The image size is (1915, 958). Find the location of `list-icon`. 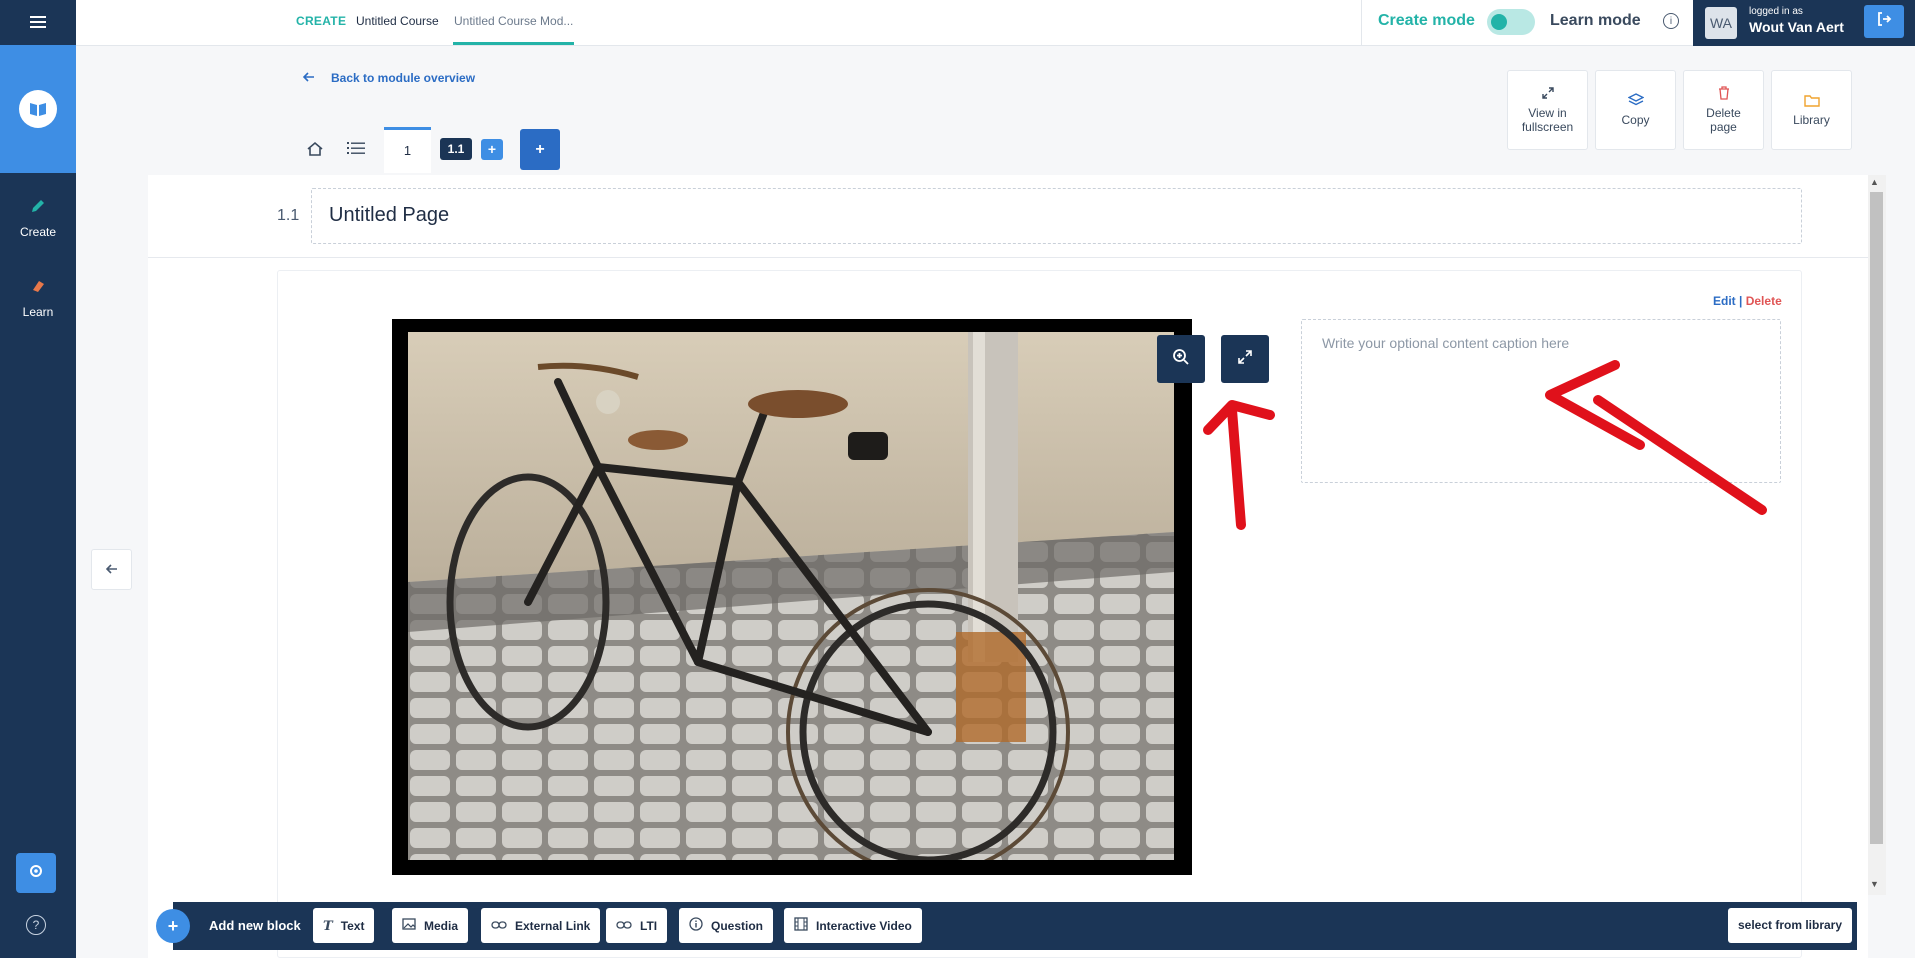

list-icon is located at coordinates (356, 150).